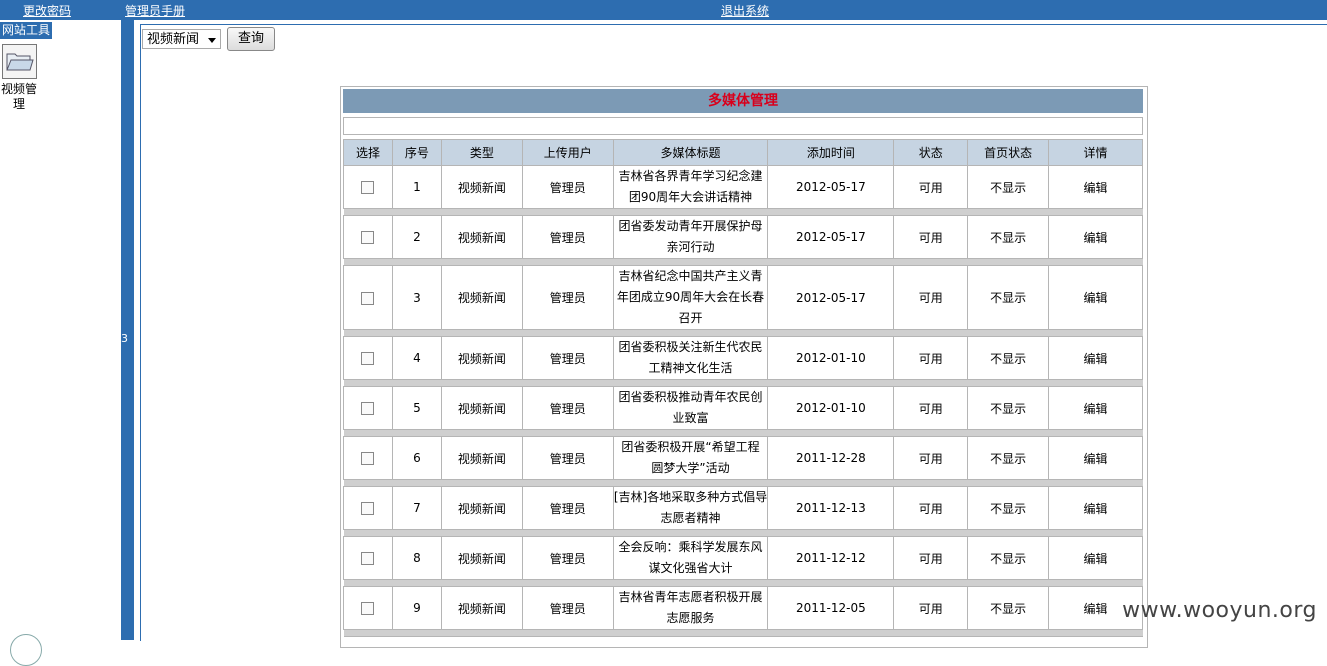 Image resolution: width=1327 pixels, height=666 pixels. I want to click on row-title-line: 团省委积极关注新生代农民, so click(690, 347).